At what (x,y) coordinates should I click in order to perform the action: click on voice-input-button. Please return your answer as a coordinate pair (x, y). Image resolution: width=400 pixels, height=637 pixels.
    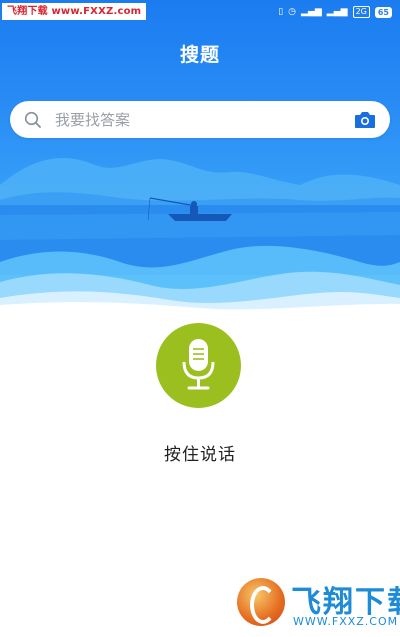
    Looking at the image, I should click on (198, 365).